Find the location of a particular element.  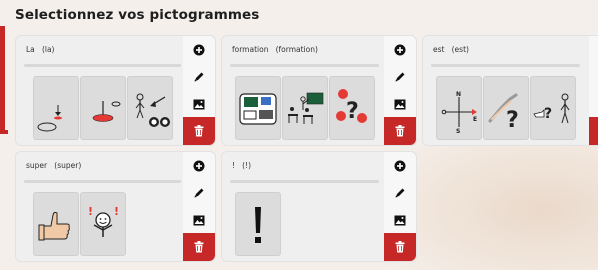

word-card-exclamation: ! (!) is located at coordinates (319, 206).